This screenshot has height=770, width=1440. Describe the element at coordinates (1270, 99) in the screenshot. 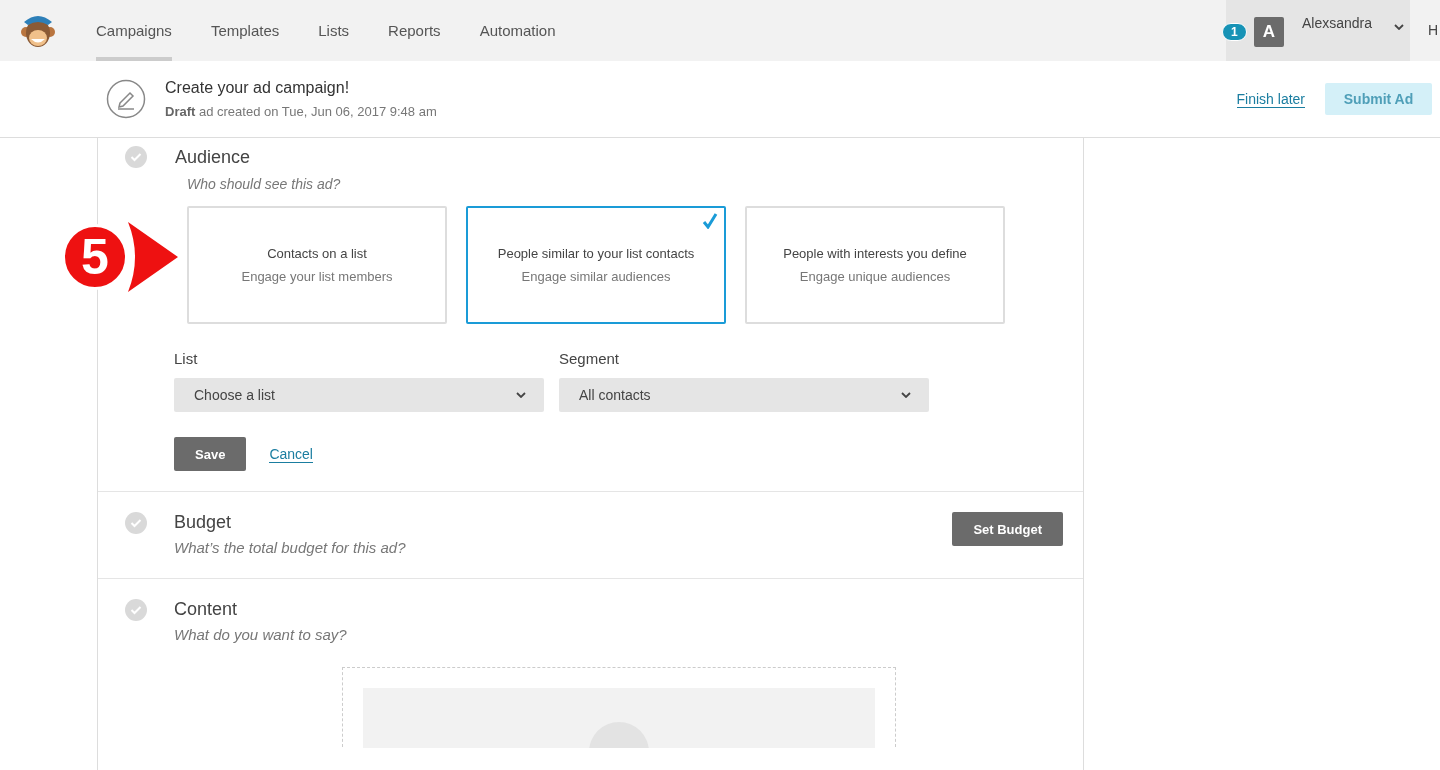

I see `finish-later-link: Finish later` at that location.